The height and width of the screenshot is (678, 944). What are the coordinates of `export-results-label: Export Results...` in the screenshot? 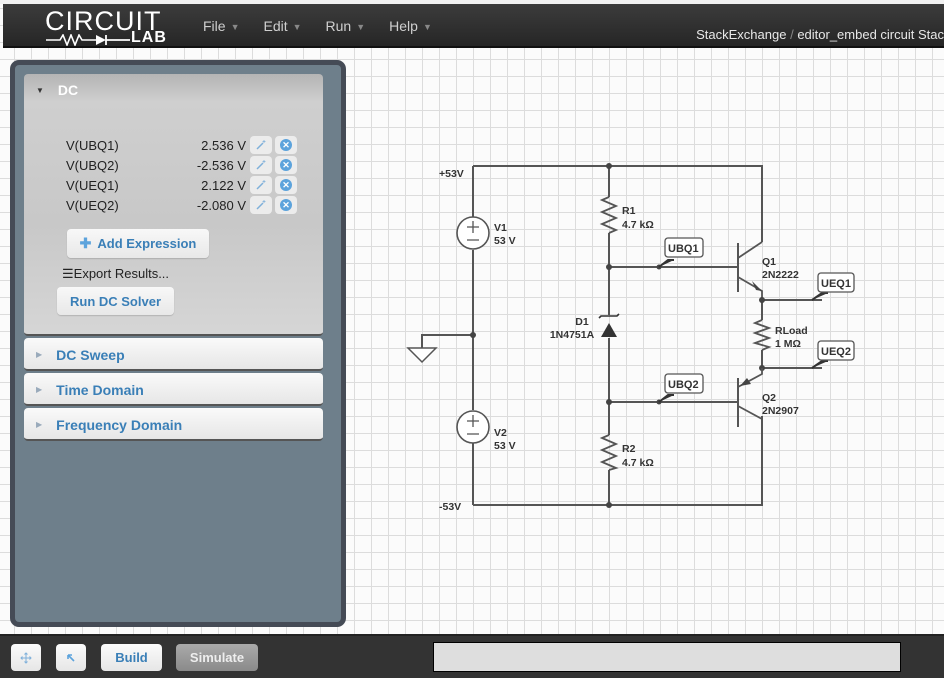 It's located at (121, 273).